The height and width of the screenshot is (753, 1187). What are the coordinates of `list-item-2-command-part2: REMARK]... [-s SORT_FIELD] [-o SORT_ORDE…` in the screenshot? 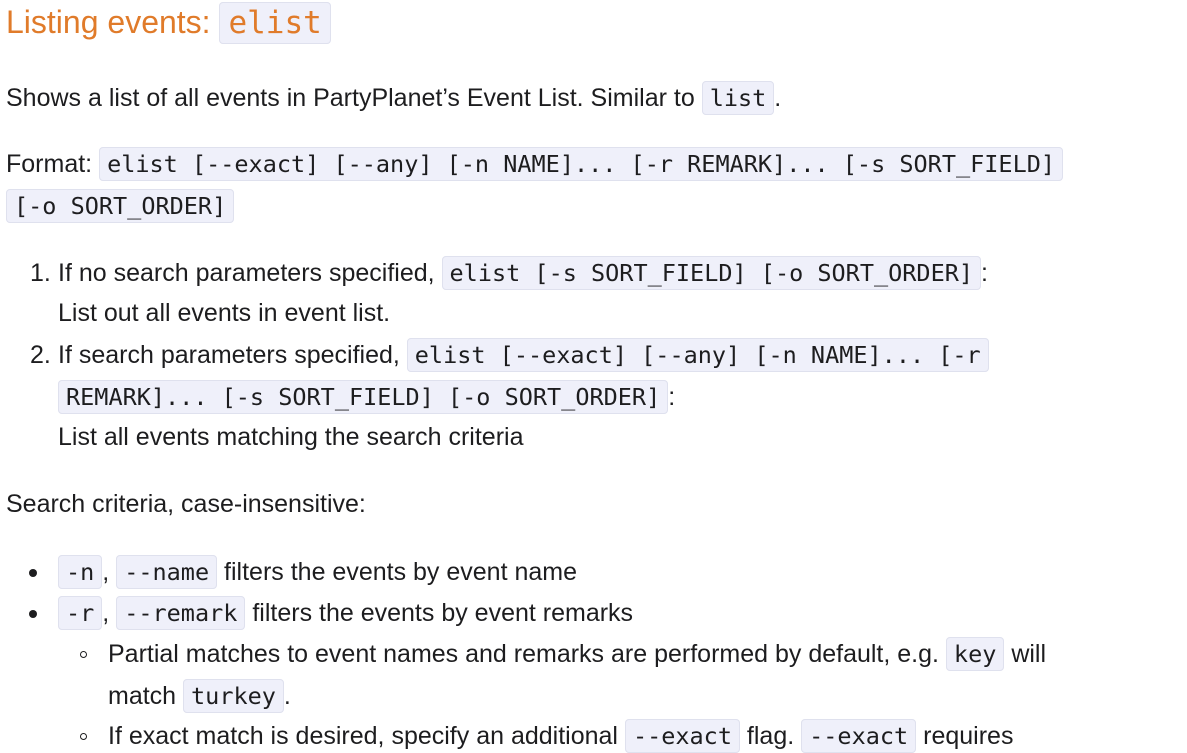 It's located at (363, 397).